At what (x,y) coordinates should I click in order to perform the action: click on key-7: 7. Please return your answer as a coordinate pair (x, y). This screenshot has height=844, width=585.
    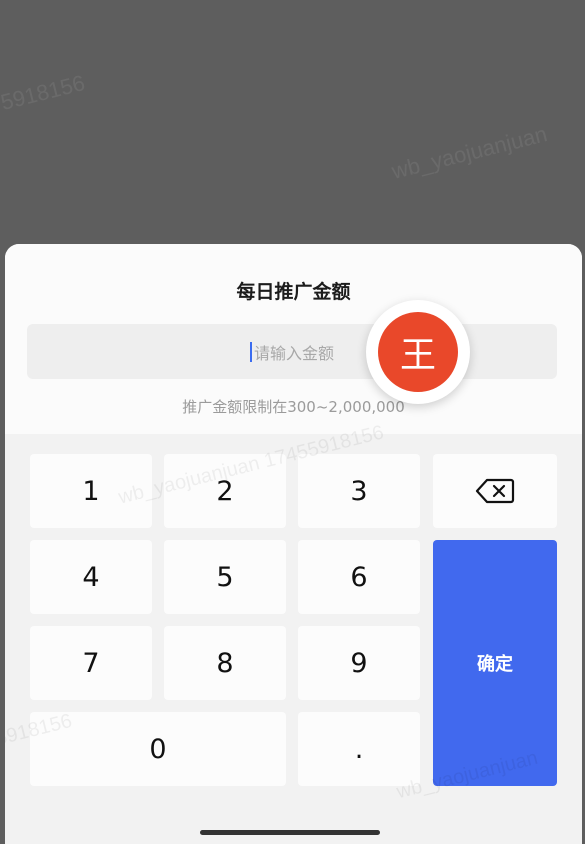
    Looking at the image, I should click on (91, 663).